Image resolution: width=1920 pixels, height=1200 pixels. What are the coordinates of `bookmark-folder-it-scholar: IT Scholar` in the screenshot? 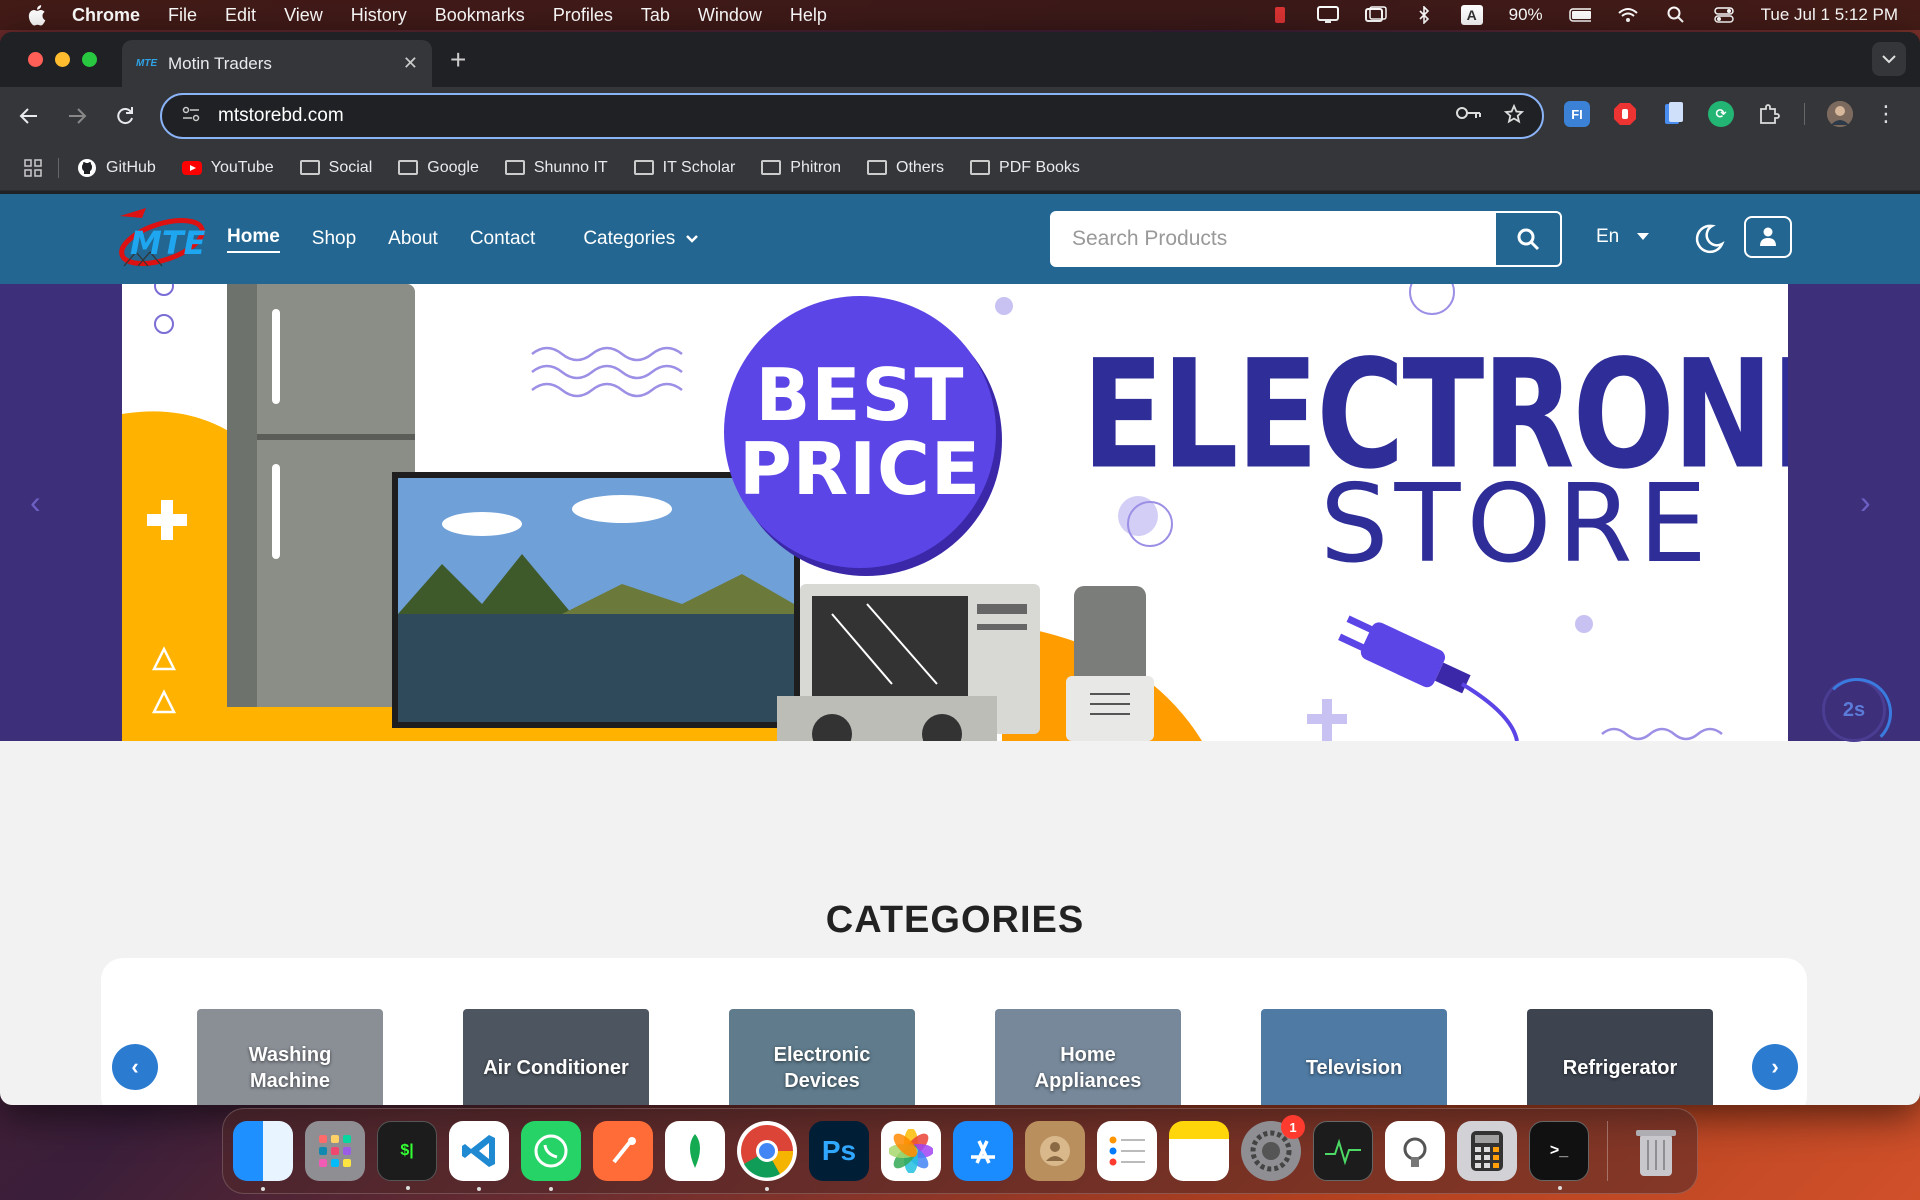 It's located at (684, 168).